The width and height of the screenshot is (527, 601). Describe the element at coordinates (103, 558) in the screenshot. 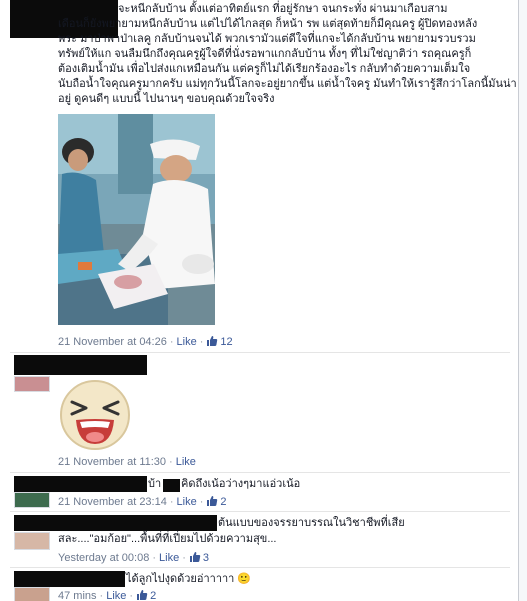

I see `comment-timestamp: Yesterday at 00:08` at that location.